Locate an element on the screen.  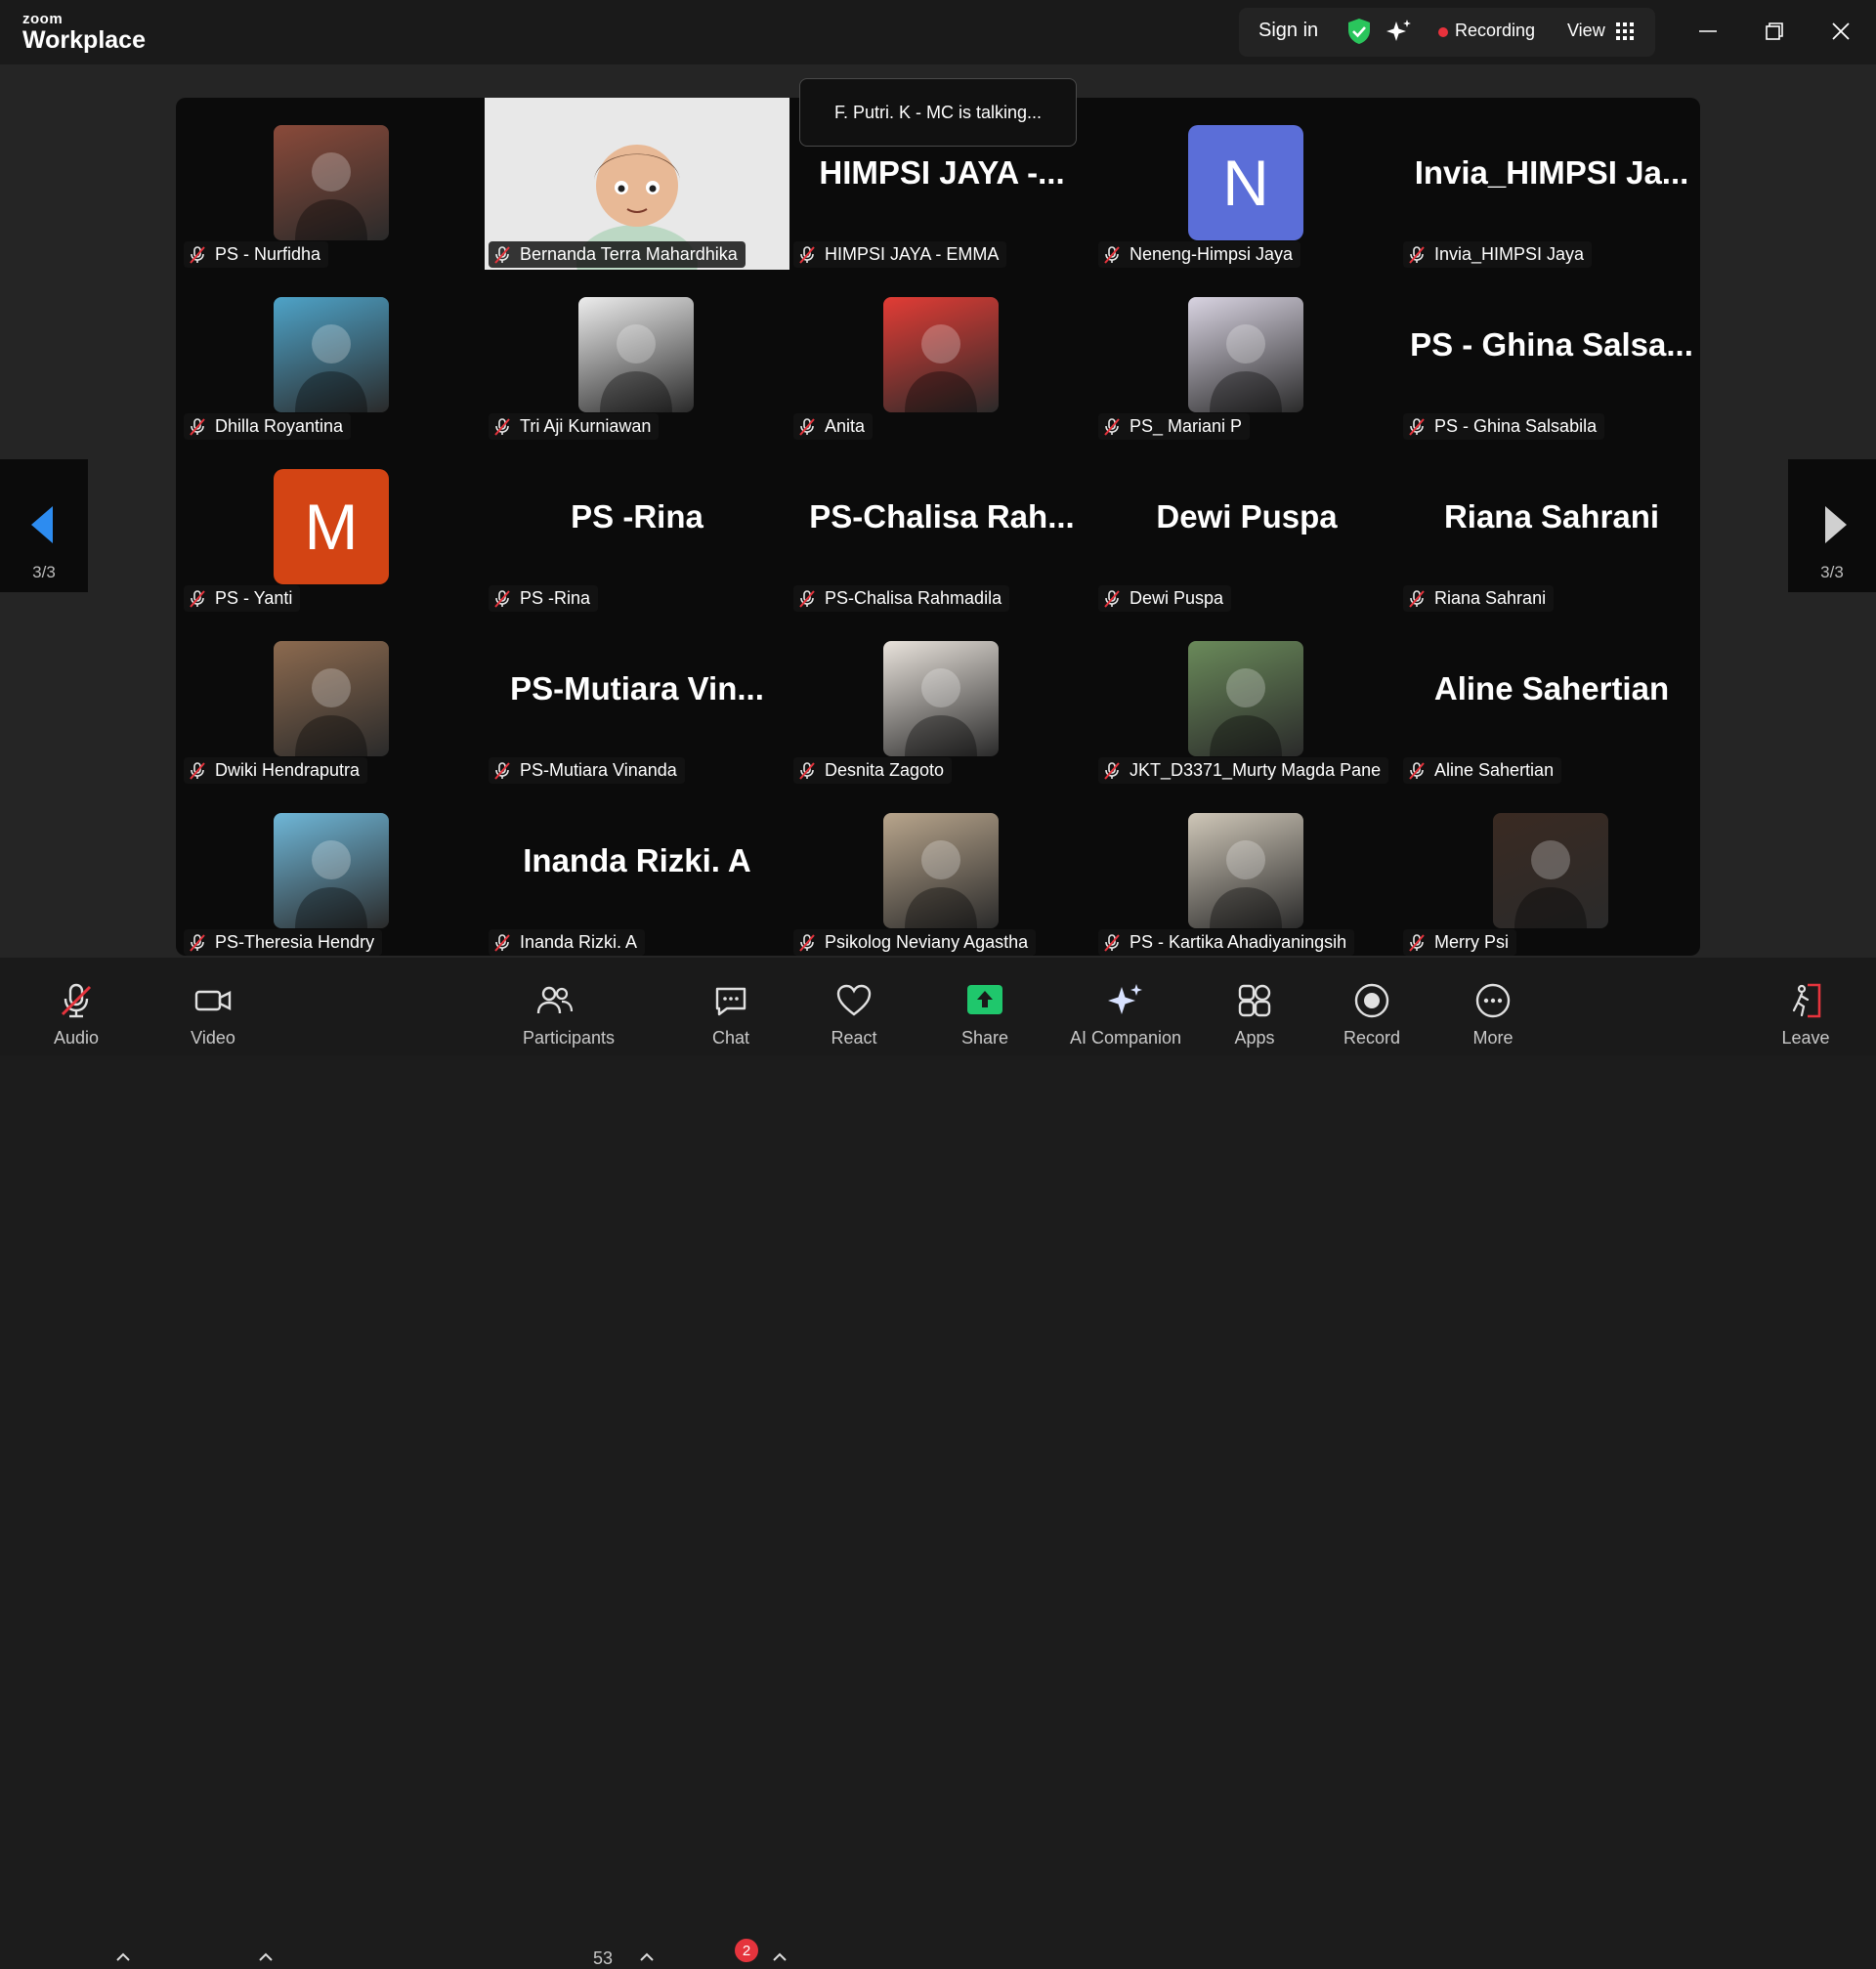
video-button: Video is located at coordinates (213, 1006).